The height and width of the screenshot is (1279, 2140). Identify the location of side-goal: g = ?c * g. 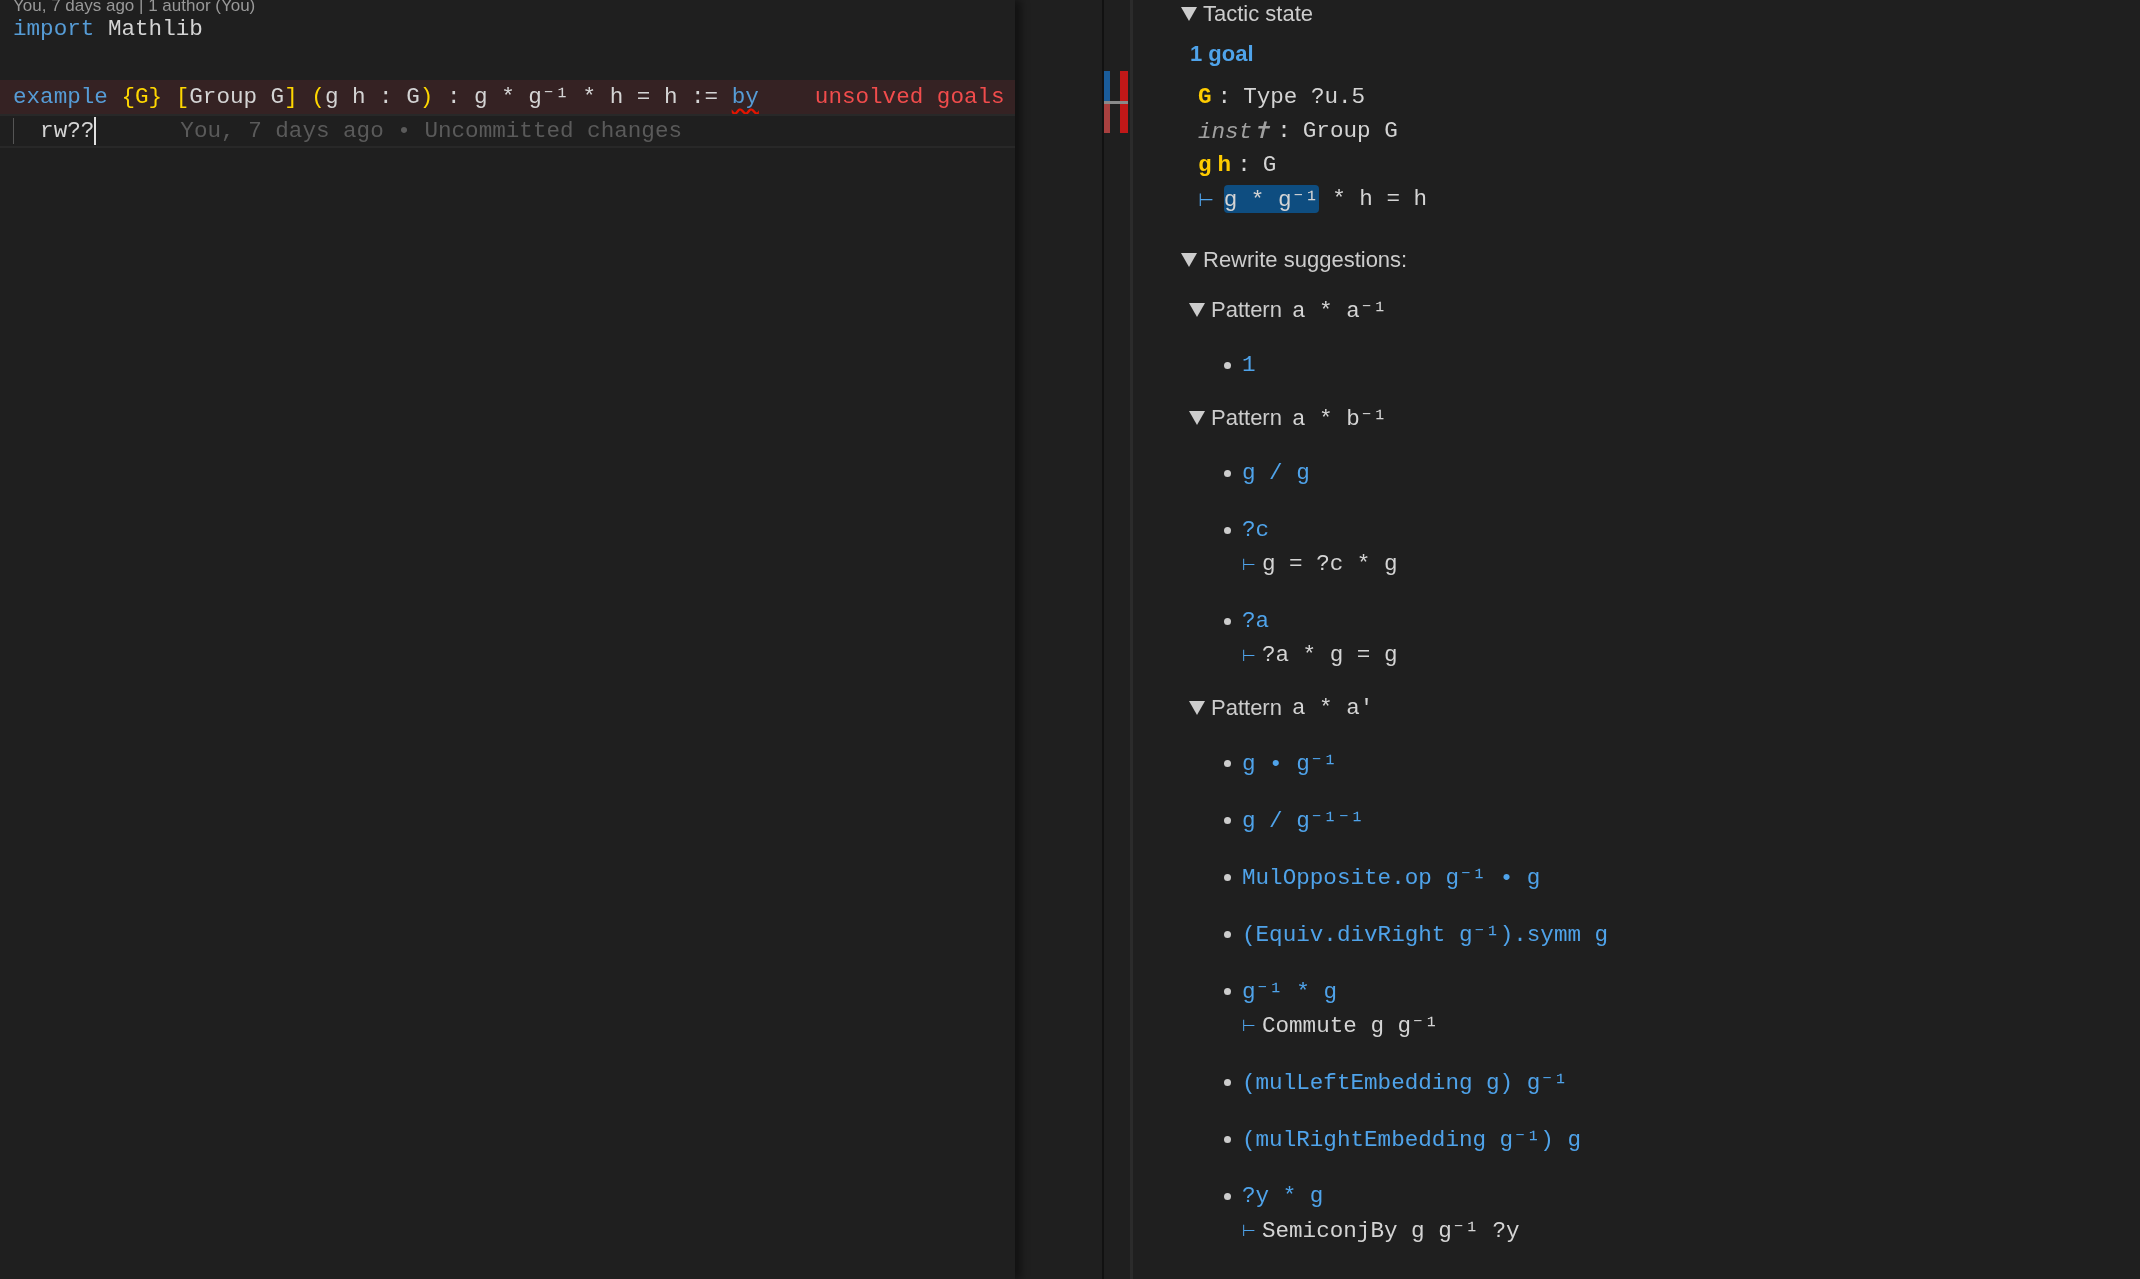
(1329, 564).